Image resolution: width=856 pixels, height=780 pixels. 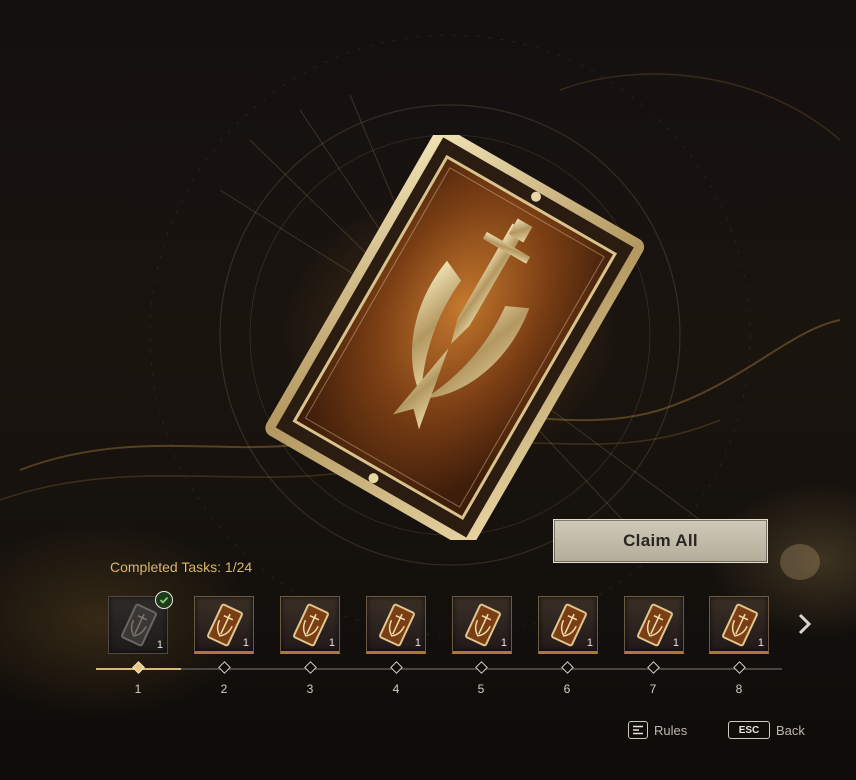 I want to click on reward-card-5: 1, so click(x=482, y=625).